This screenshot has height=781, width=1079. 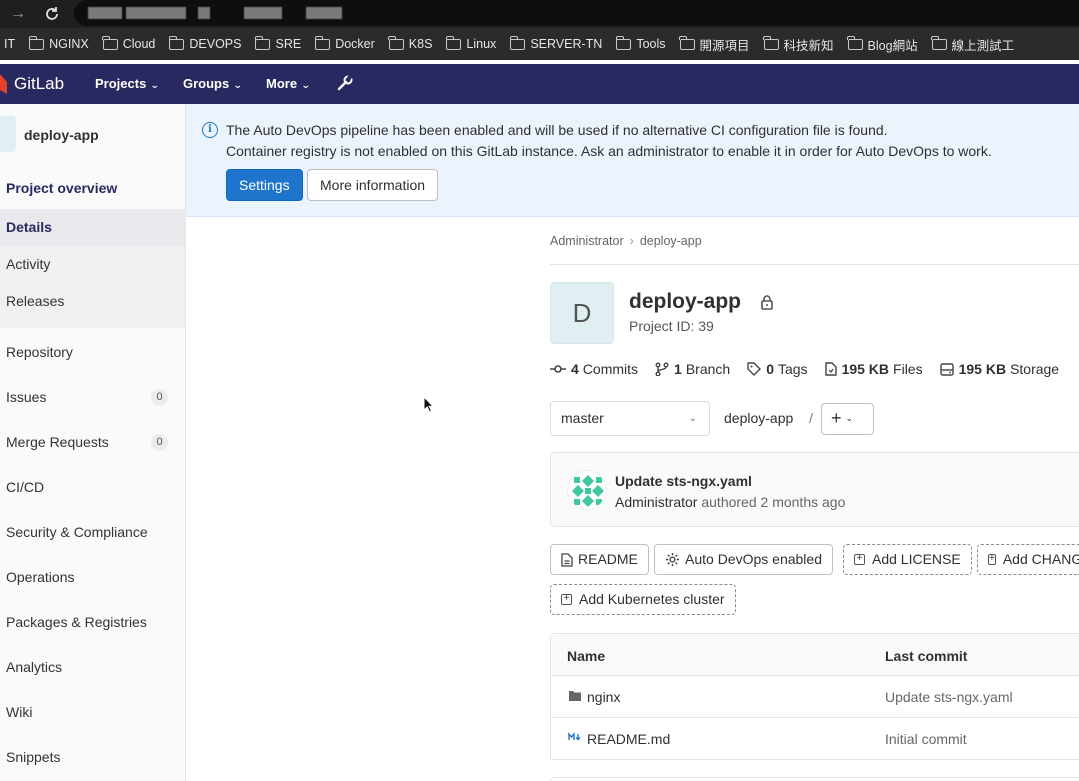 I want to click on gitlab-logo-icon, so click(x=3, y=84).